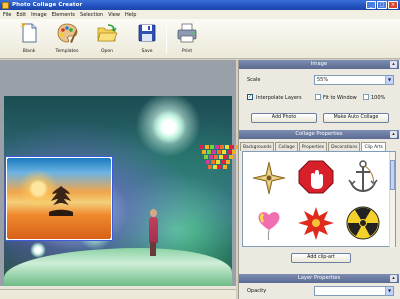 The image size is (400, 299). What do you see at coordinates (279, 98) in the screenshot?
I see `interpolate-layers-label: Interpolate Layers` at bounding box center [279, 98].